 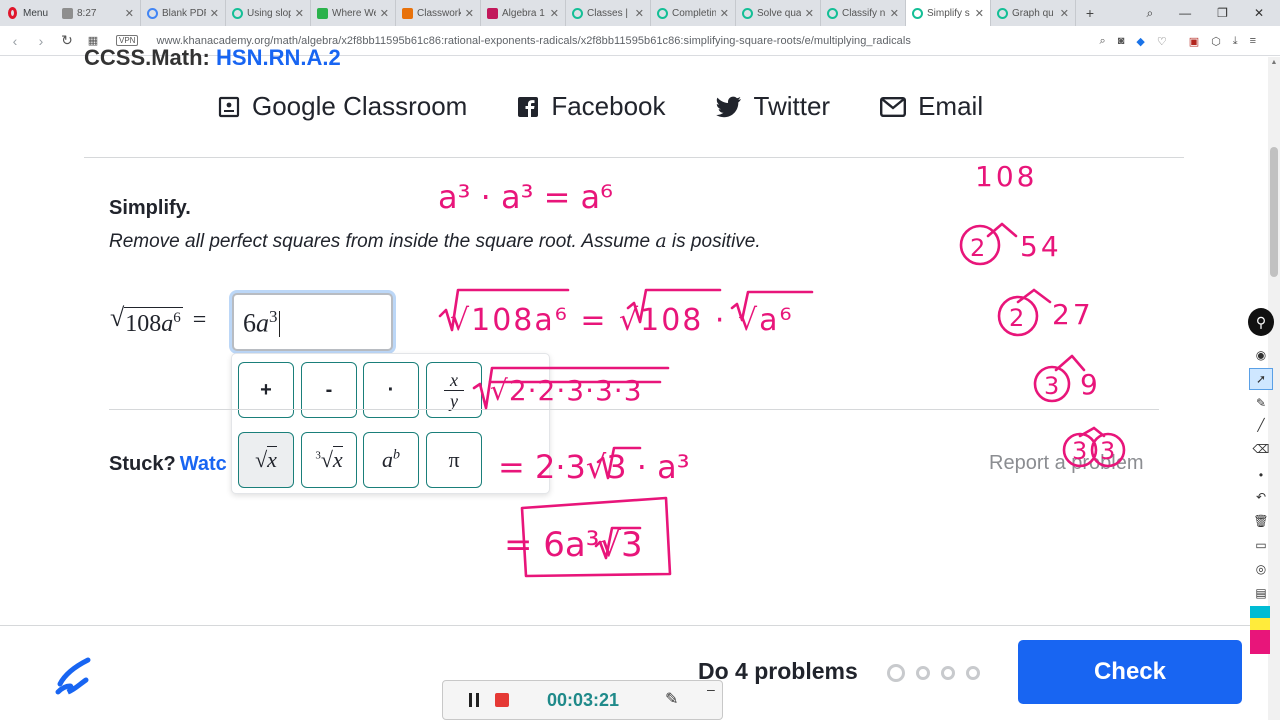 I want to click on cbrt-icon: 3√x, so click(x=329, y=459).